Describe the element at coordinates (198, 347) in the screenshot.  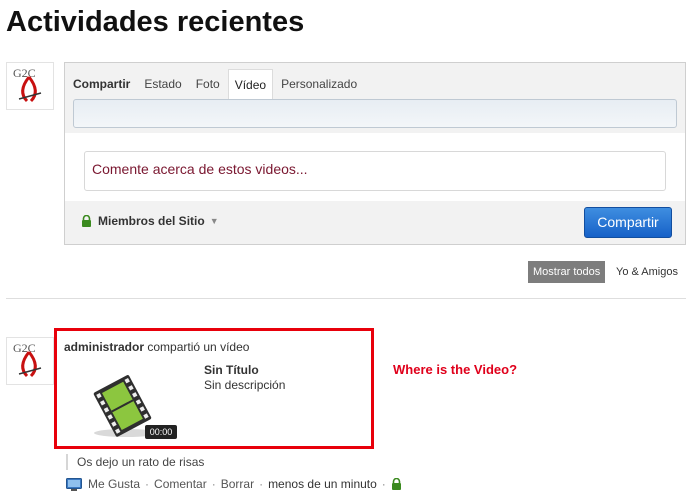
I see `activity-action: compartió un vídeo` at that location.